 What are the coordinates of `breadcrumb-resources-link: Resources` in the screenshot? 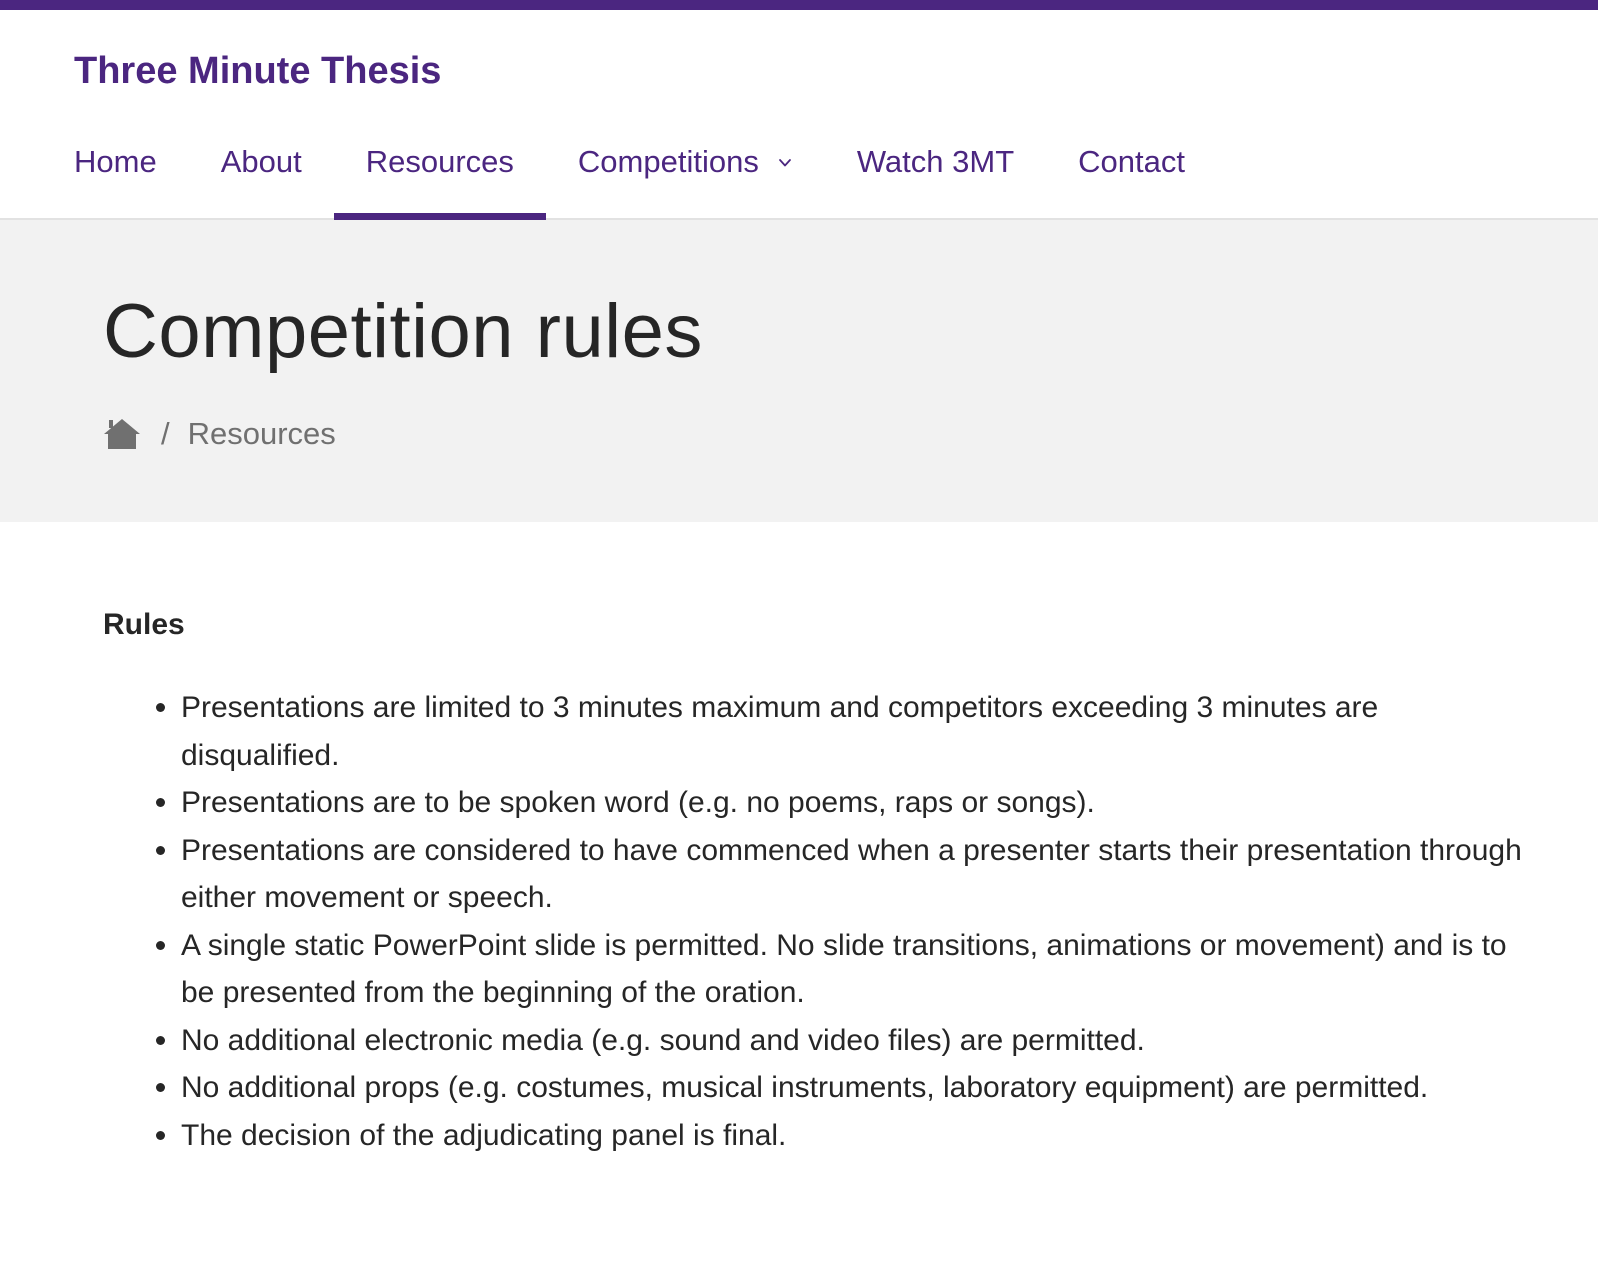 It's located at (262, 434).